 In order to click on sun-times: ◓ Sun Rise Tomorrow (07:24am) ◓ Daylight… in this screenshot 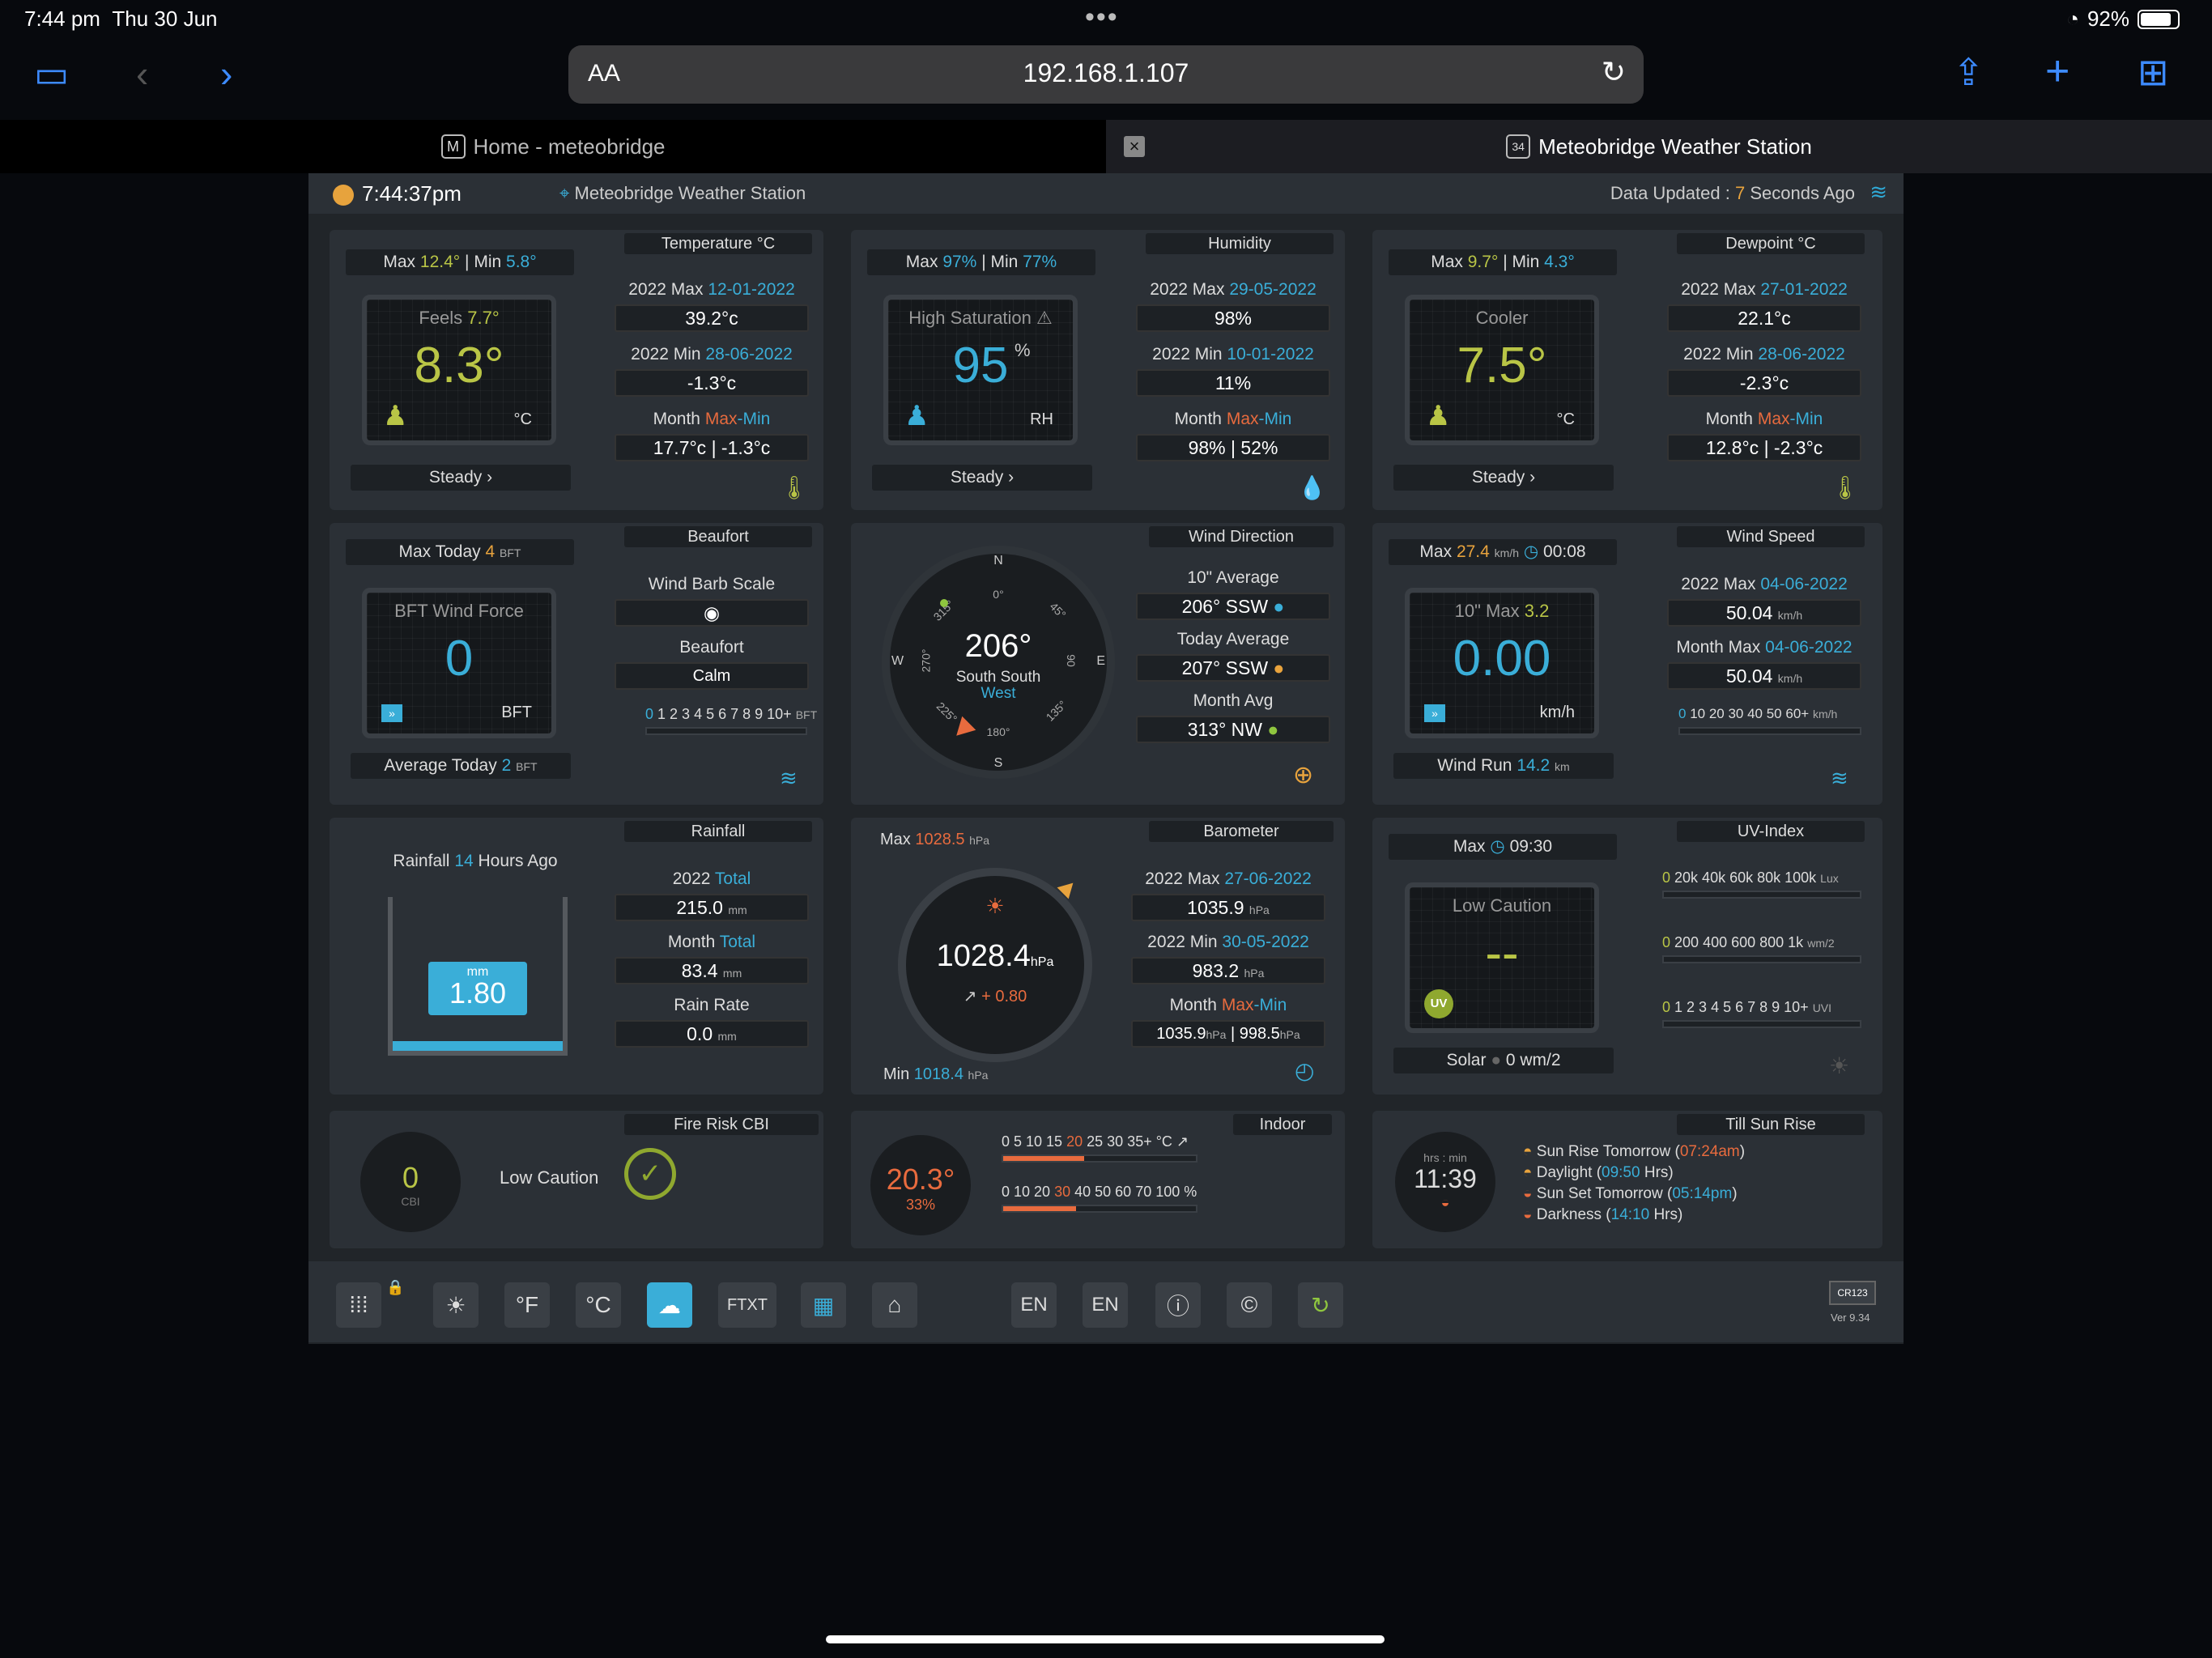, I will do `click(1634, 1183)`.